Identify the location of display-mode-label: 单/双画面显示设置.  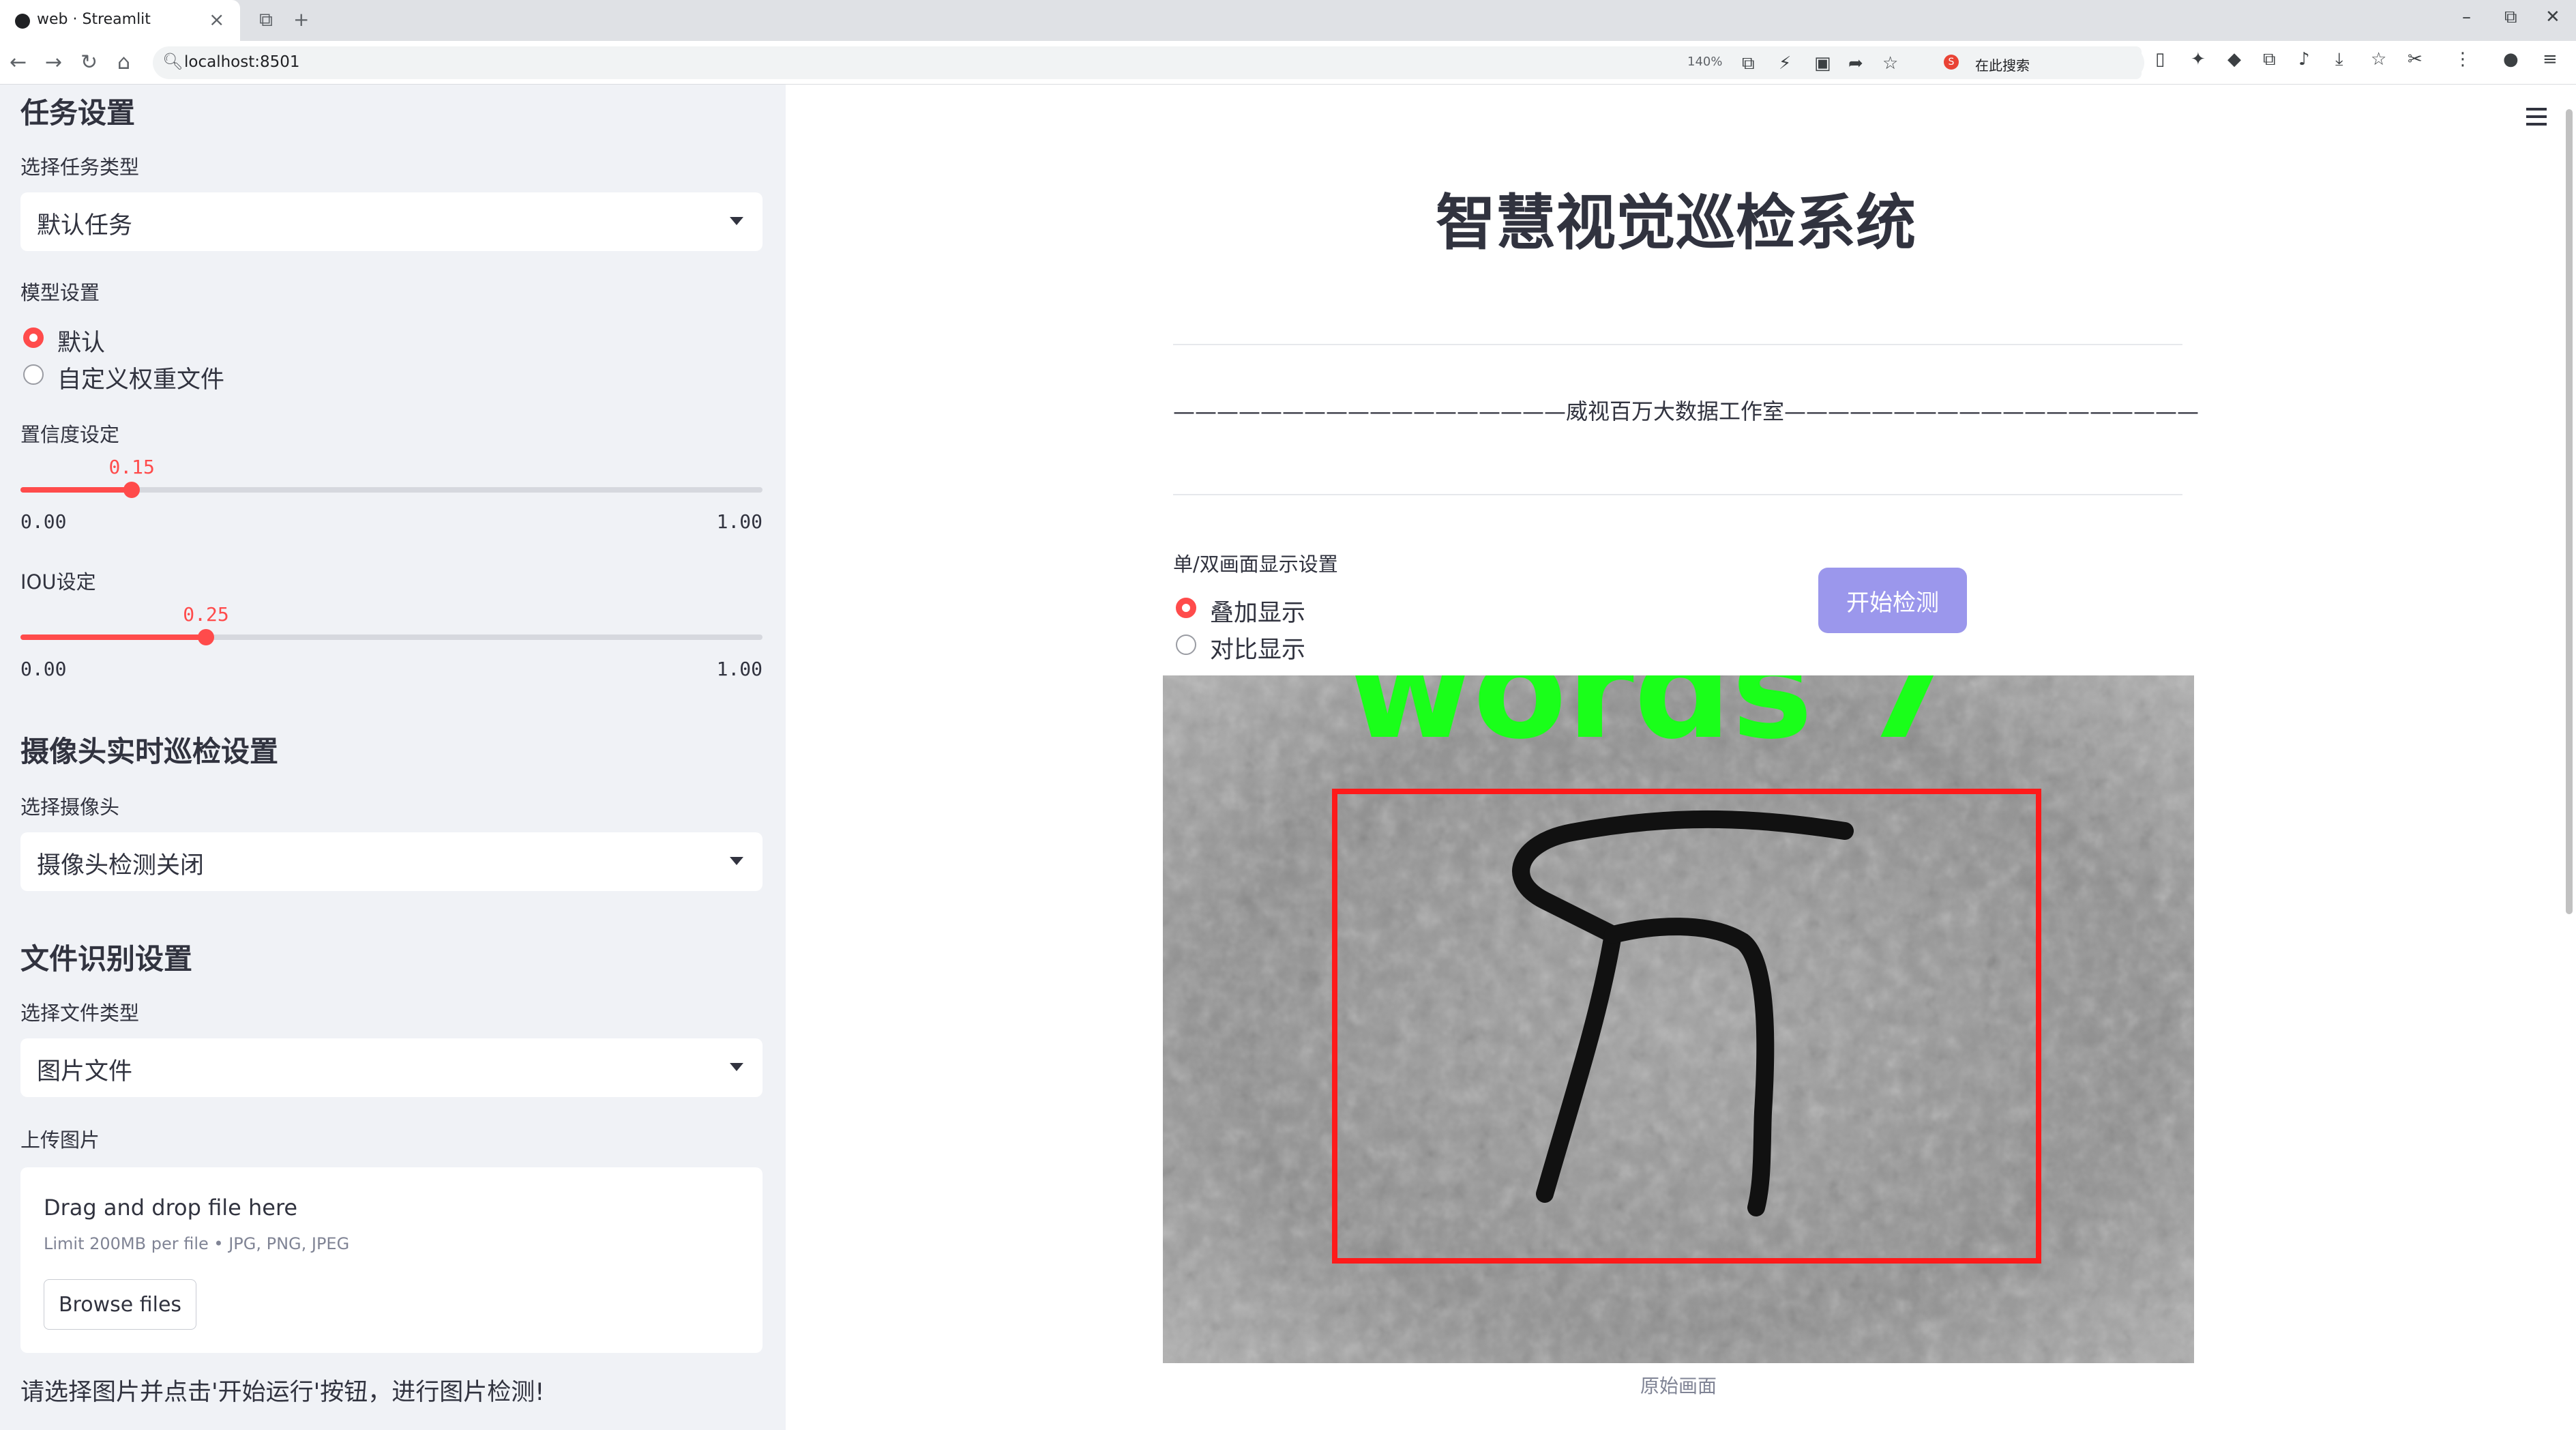
(1255, 565).